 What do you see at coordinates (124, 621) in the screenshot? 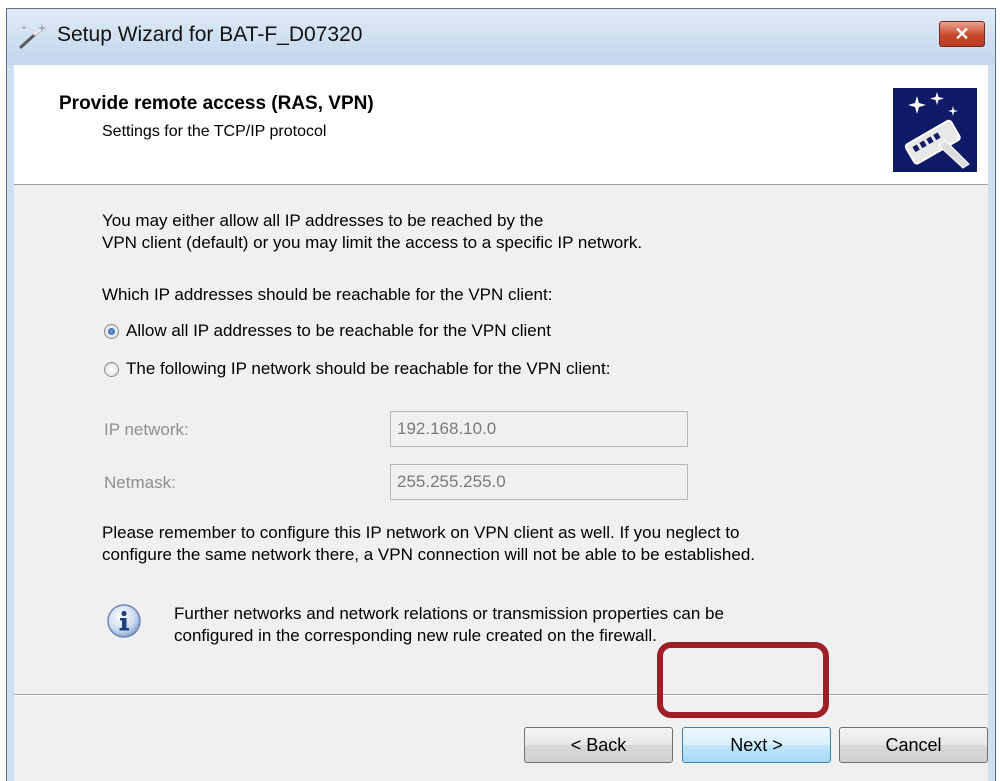
I see `info-icon` at bounding box center [124, 621].